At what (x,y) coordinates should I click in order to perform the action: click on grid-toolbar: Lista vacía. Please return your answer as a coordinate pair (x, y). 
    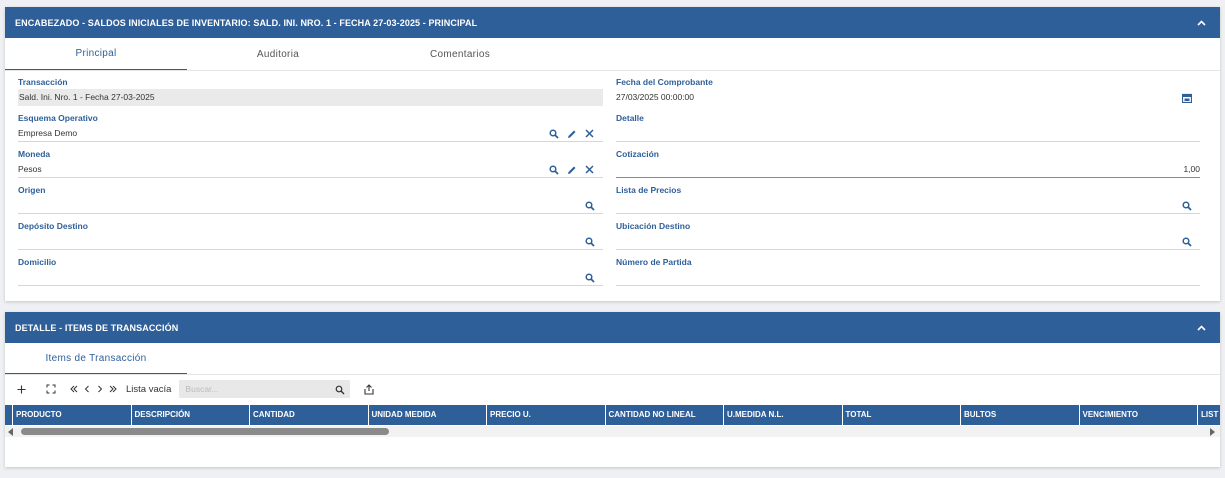
    Looking at the image, I should click on (612, 389).